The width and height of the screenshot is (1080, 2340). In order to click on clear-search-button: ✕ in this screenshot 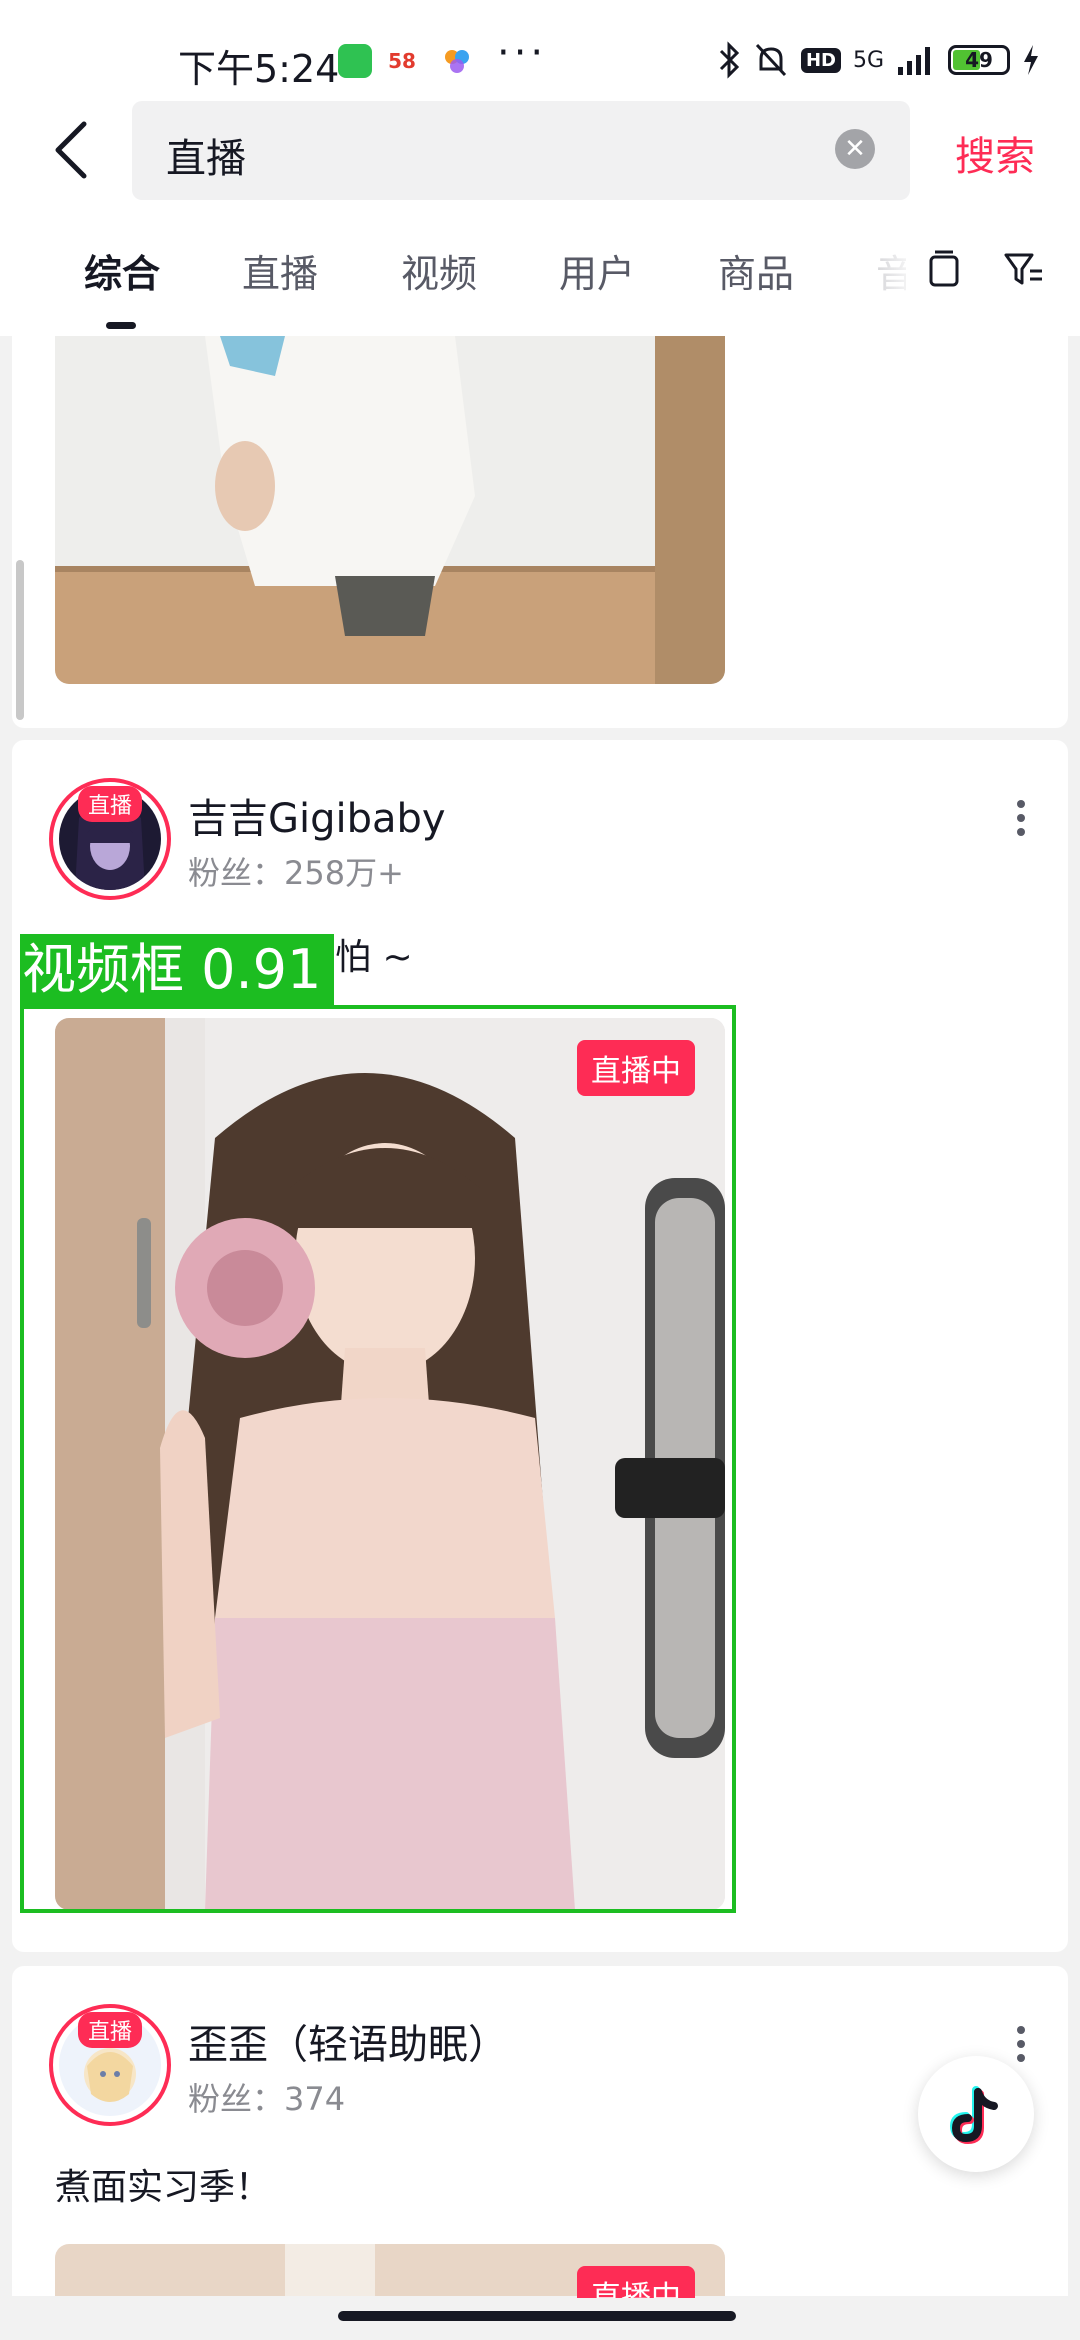, I will do `click(855, 149)`.